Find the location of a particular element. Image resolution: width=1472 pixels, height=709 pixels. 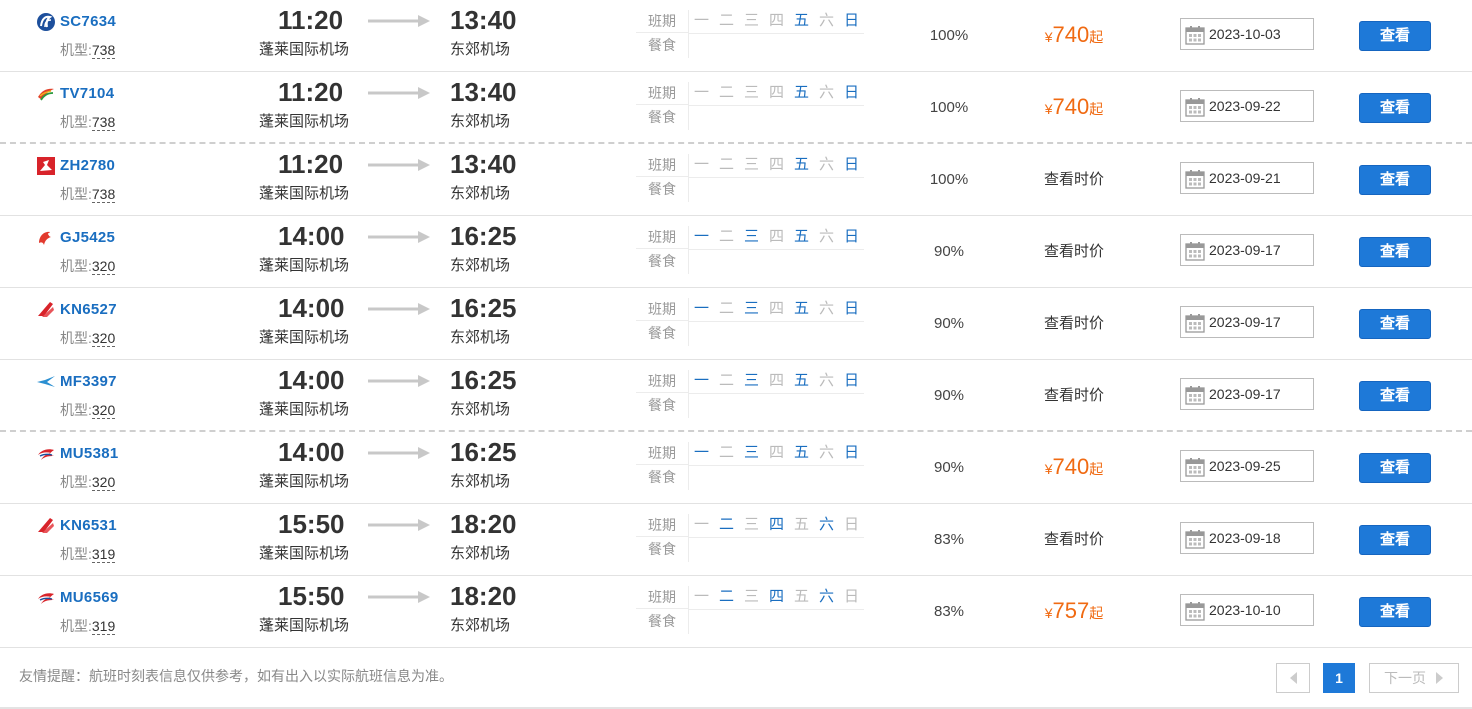

flight-number-link: MF3397 is located at coordinates (88, 382).